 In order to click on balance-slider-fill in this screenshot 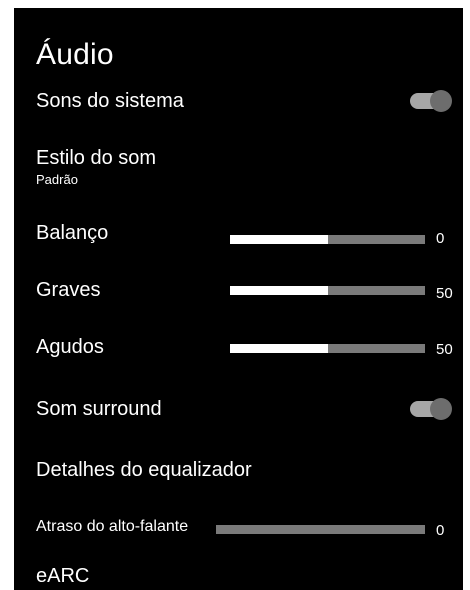, I will do `click(279, 239)`.